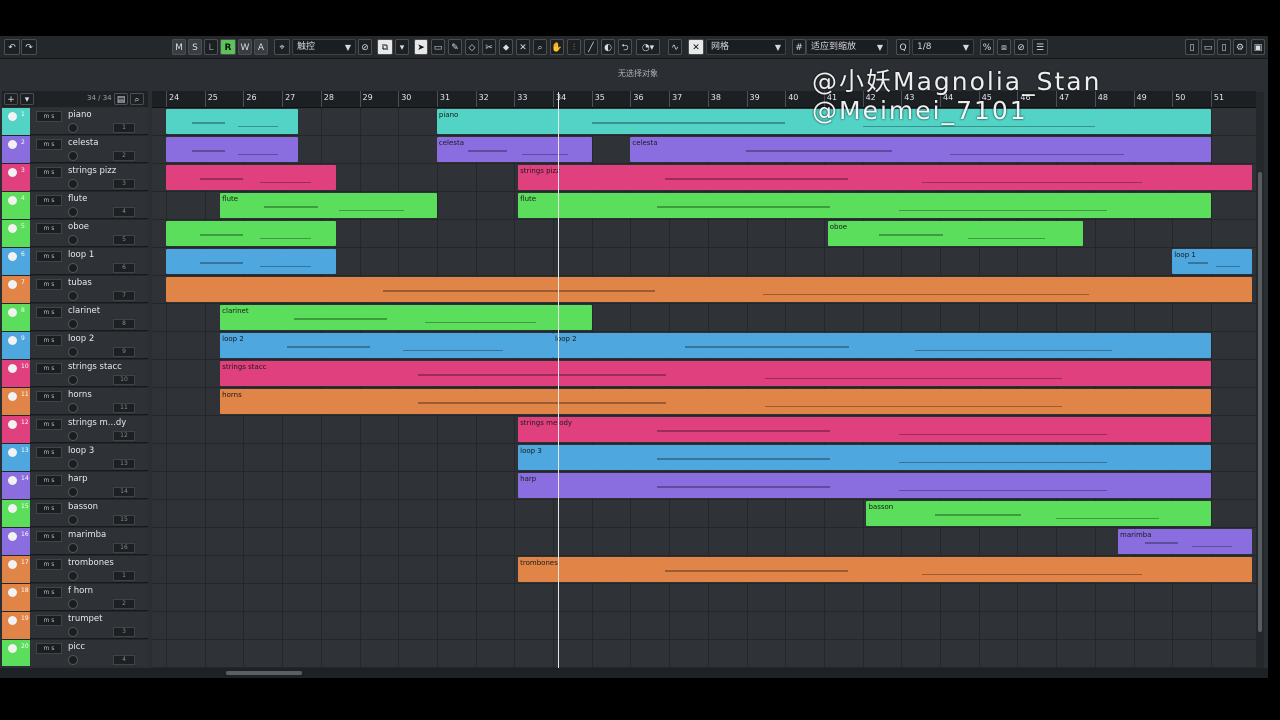 The height and width of the screenshot is (720, 1280). I want to click on range-tool-icon: ▭, so click(438, 47).